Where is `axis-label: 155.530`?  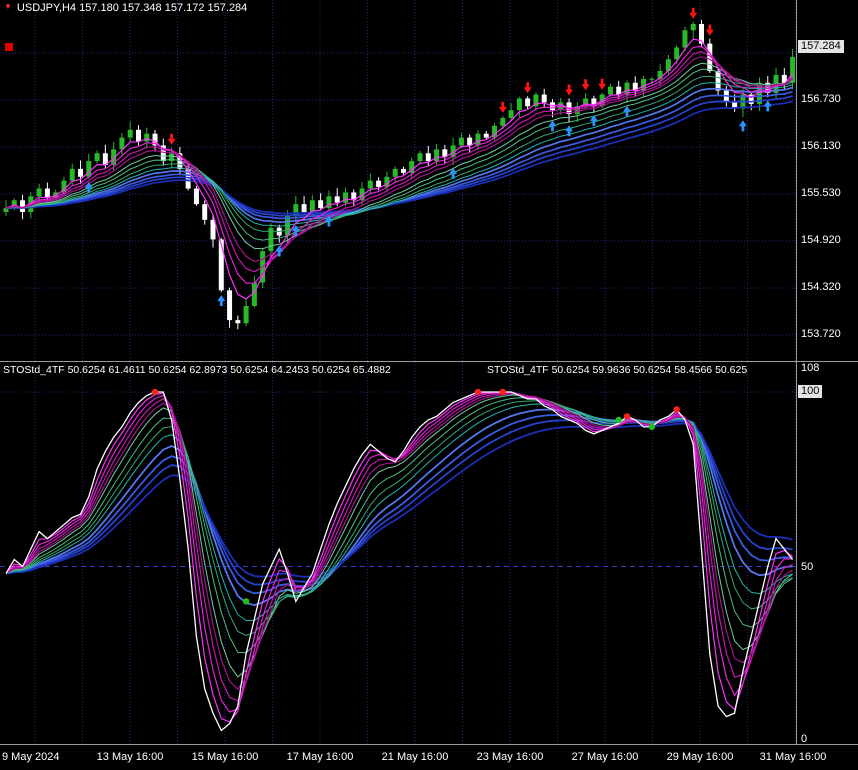
axis-label: 155.530 is located at coordinates (821, 193).